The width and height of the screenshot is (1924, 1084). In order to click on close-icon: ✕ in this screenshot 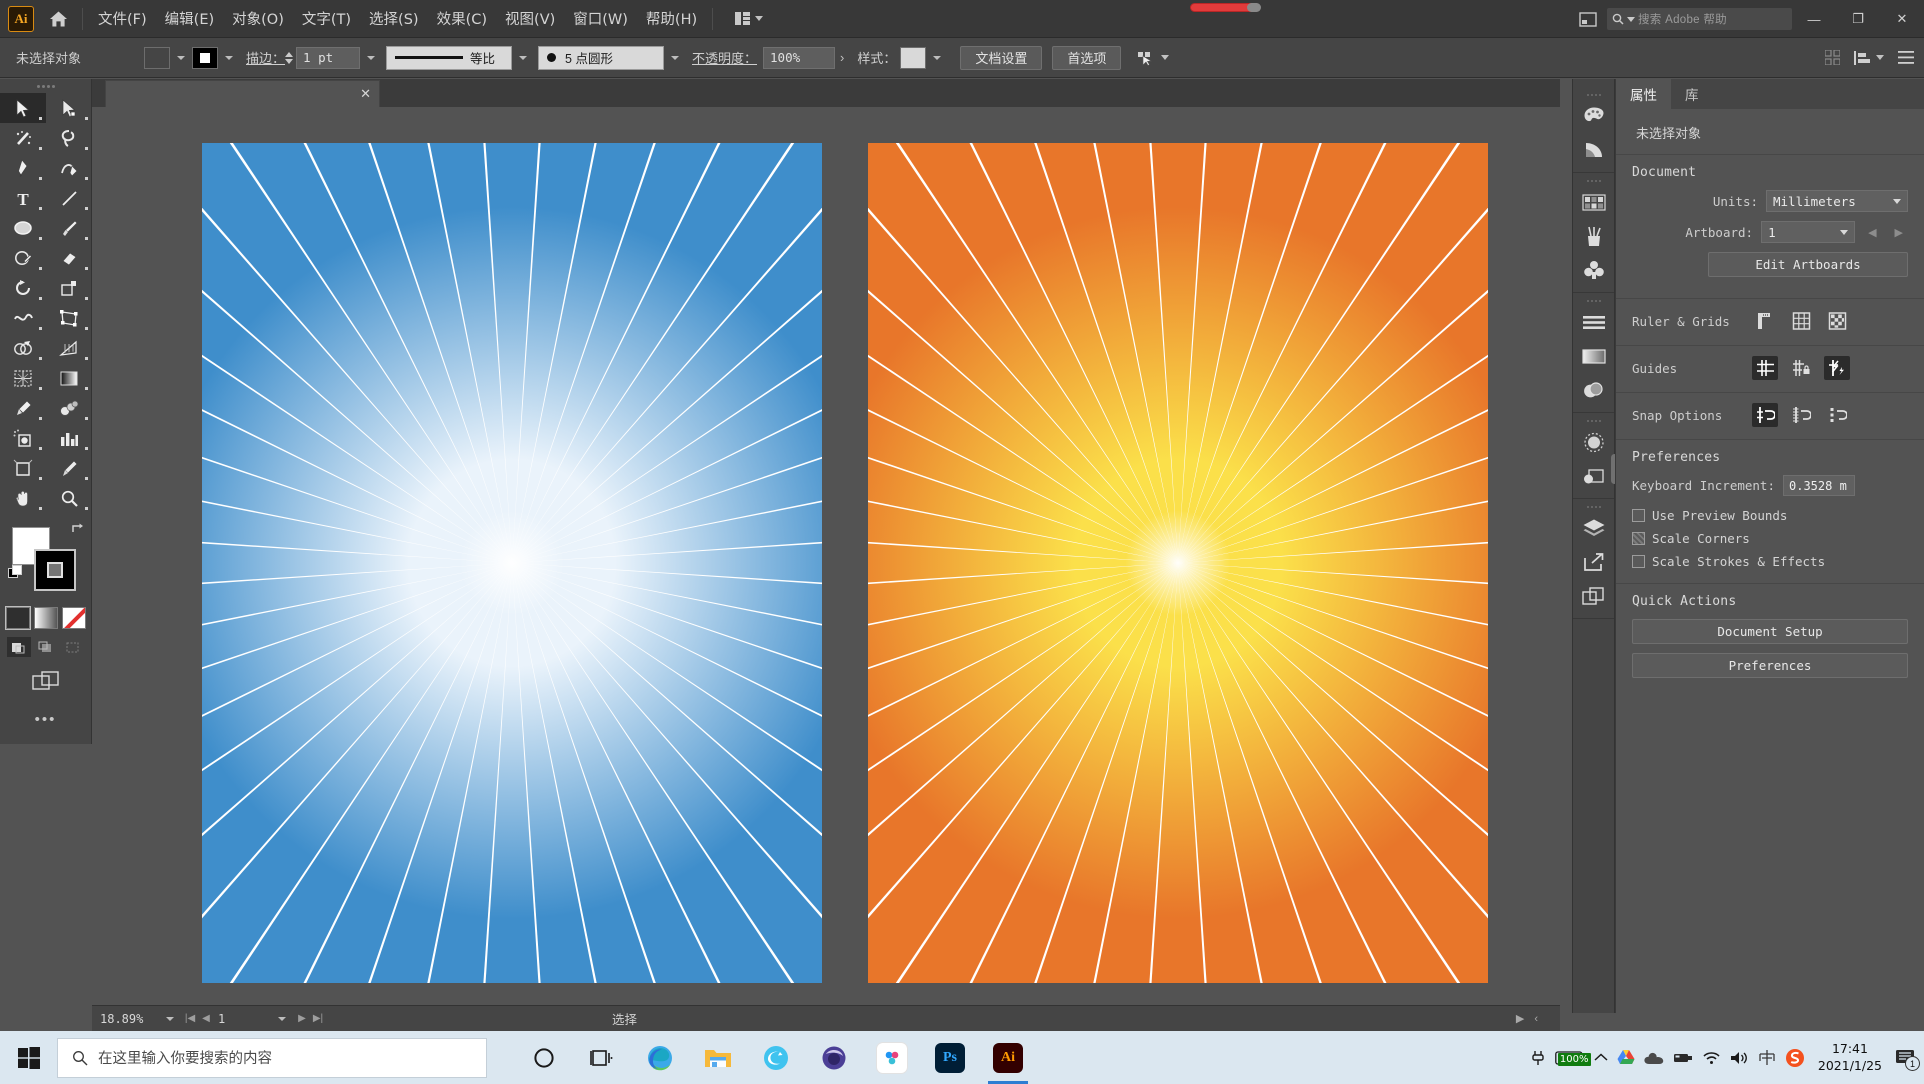, I will do `click(365, 94)`.